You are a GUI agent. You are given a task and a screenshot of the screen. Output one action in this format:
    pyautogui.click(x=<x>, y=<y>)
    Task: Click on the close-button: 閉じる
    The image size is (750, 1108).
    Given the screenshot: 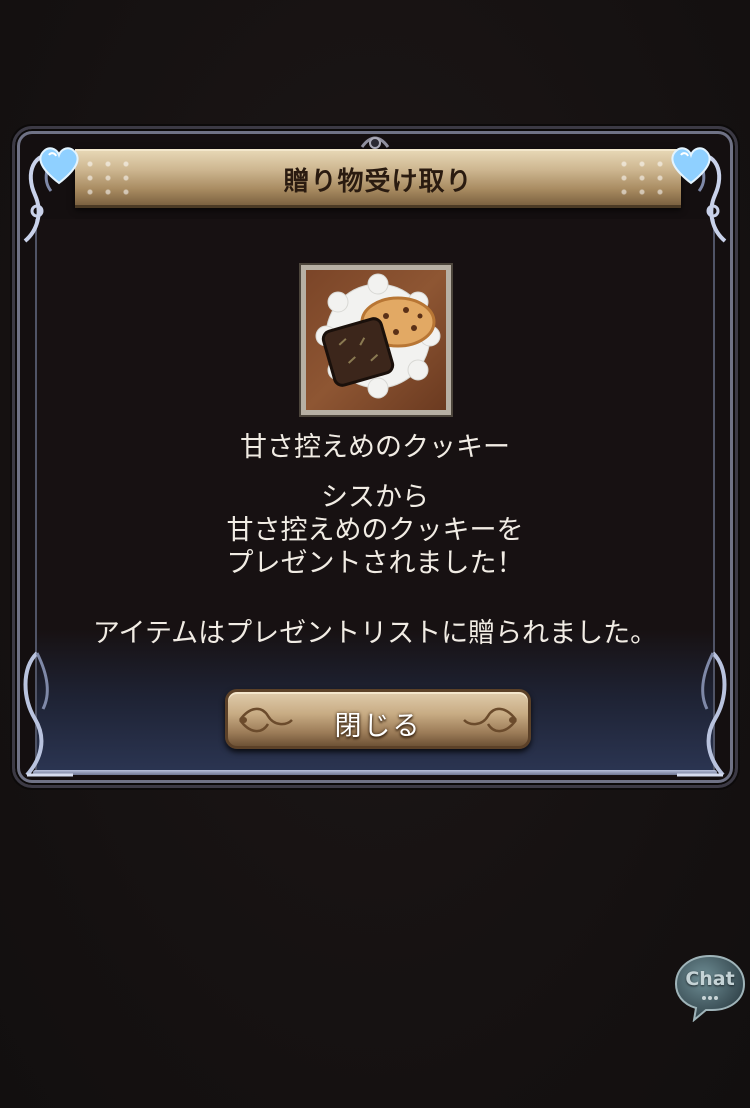 What is the action you would take?
    pyautogui.click(x=378, y=719)
    